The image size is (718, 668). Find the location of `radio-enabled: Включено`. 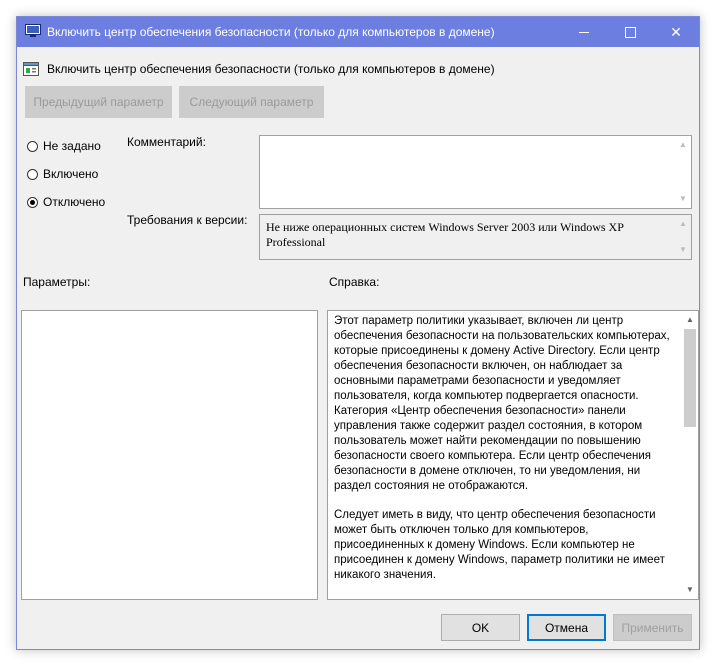

radio-enabled: Включено is located at coordinates (62, 174).